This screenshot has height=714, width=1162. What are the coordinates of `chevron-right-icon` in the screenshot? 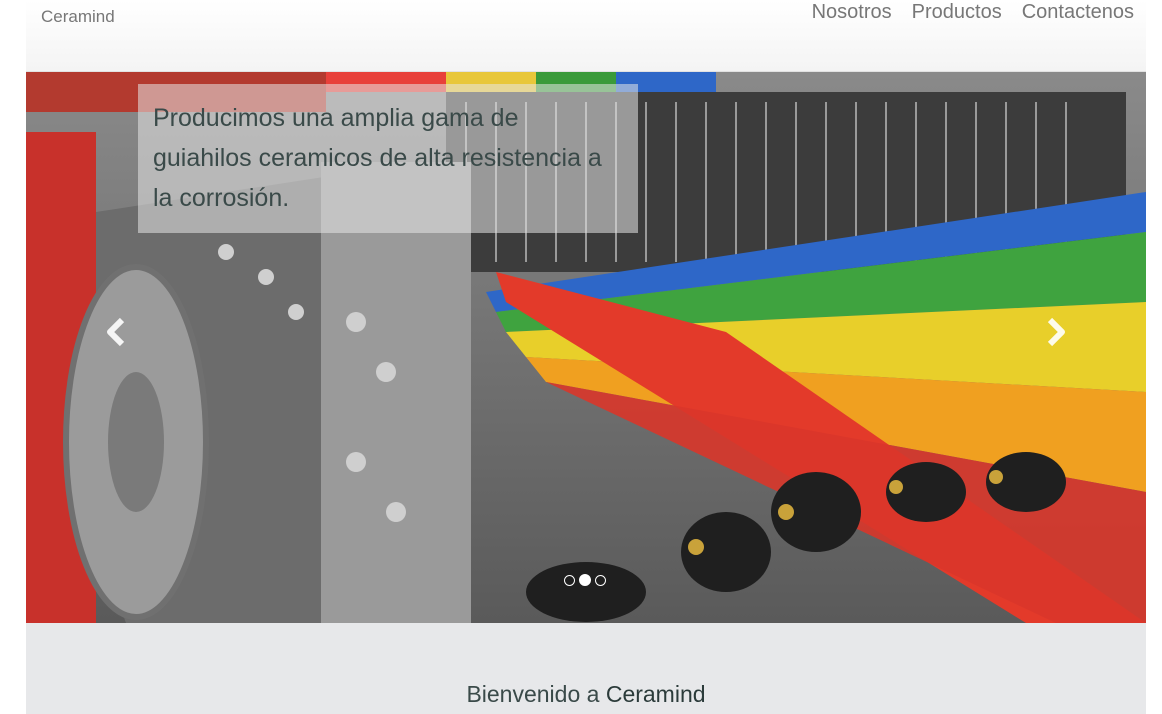 It's located at (1056, 332).